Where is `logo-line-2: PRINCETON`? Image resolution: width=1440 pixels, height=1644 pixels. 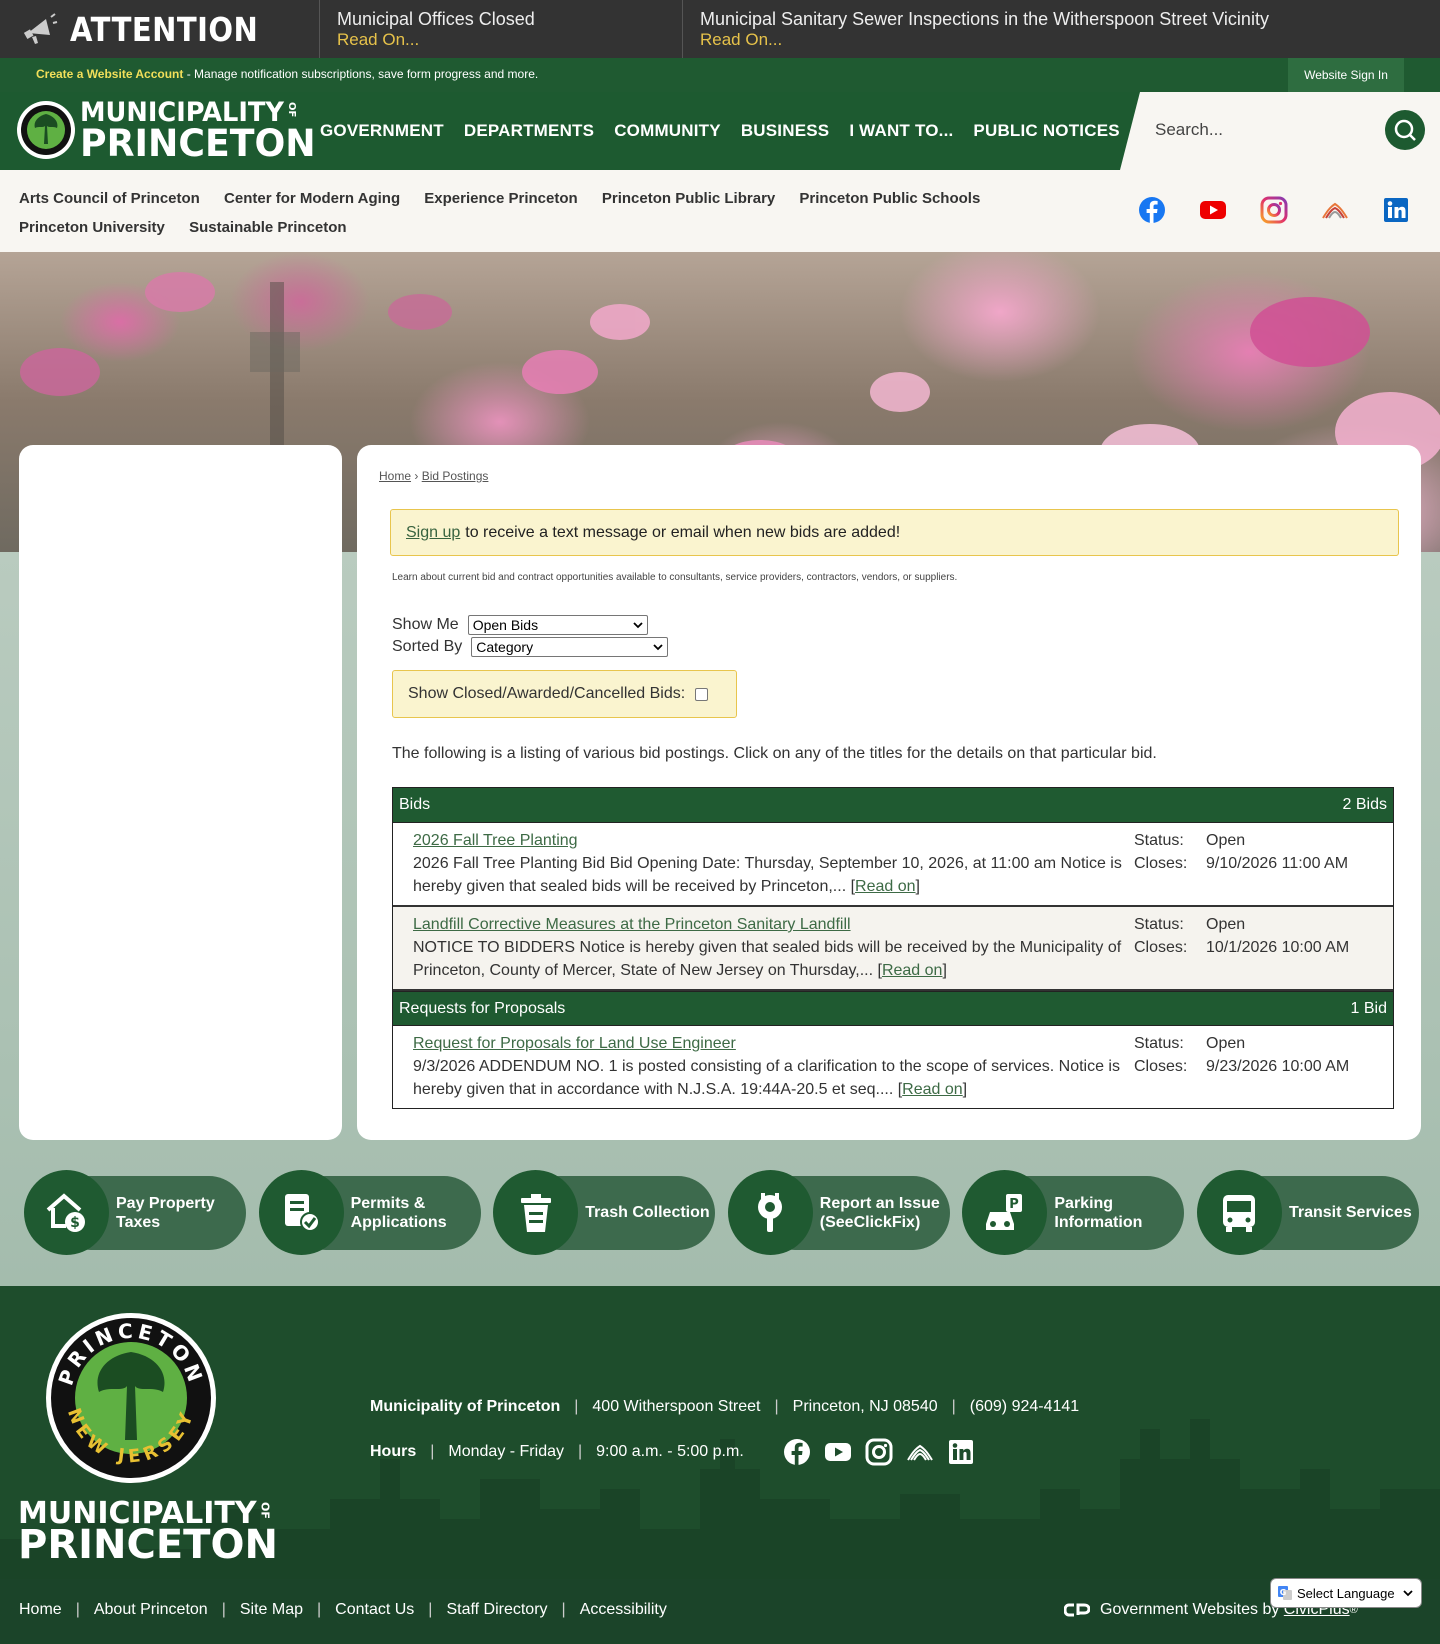
logo-line-2: PRINCETON is located at coordinates (198, 143).